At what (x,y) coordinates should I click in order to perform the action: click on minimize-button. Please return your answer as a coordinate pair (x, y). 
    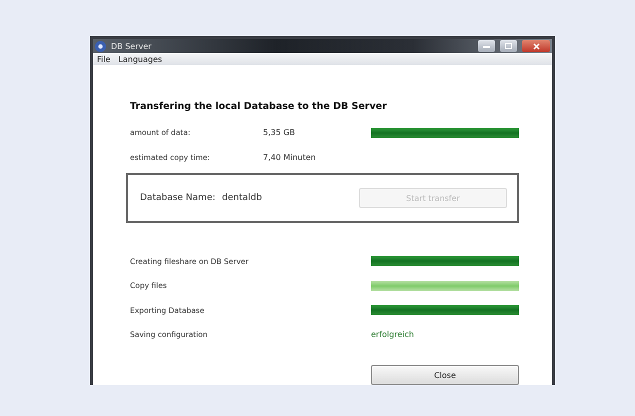
    Looking at the image, I should click on (486, 46).